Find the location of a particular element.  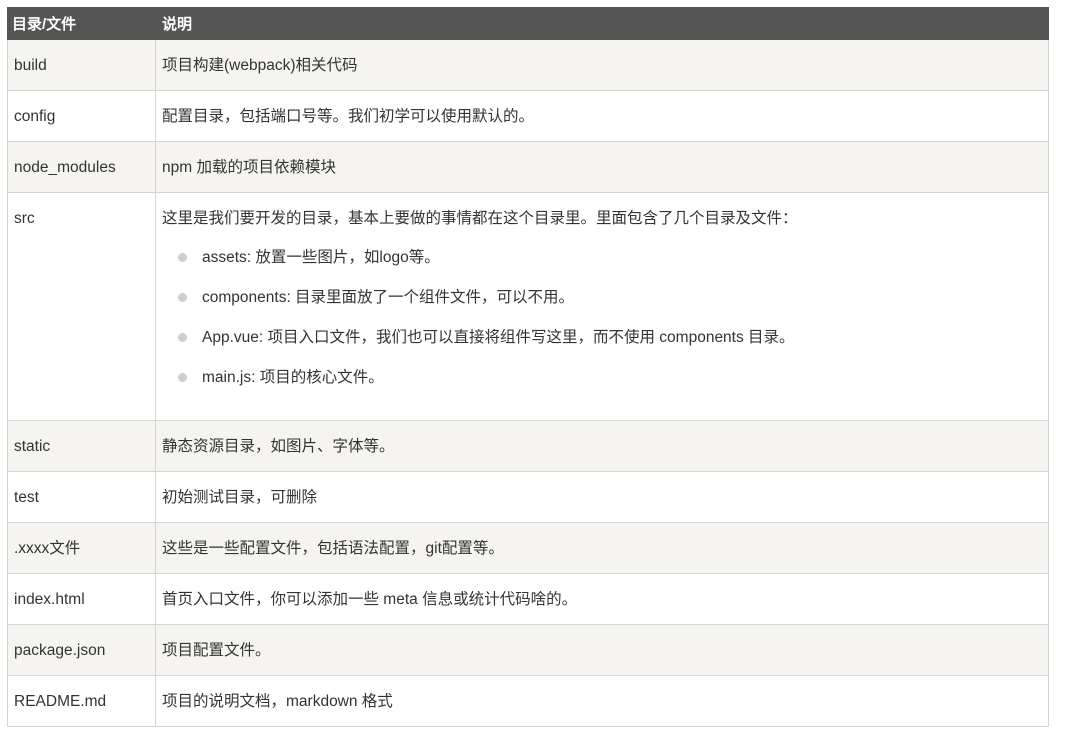

table-row: test 初始测试目录，可删除 is located at coordinates (528, 497).